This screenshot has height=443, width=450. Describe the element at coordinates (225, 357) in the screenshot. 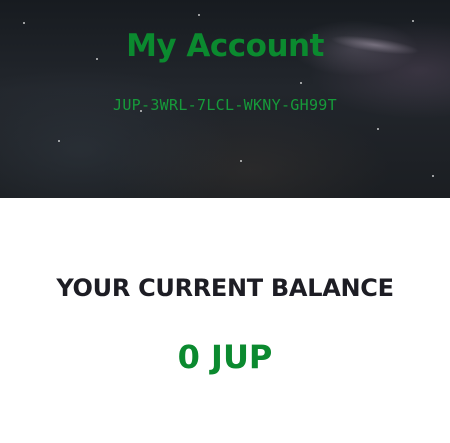

I see `balance-value: 0 JUP` at that location.